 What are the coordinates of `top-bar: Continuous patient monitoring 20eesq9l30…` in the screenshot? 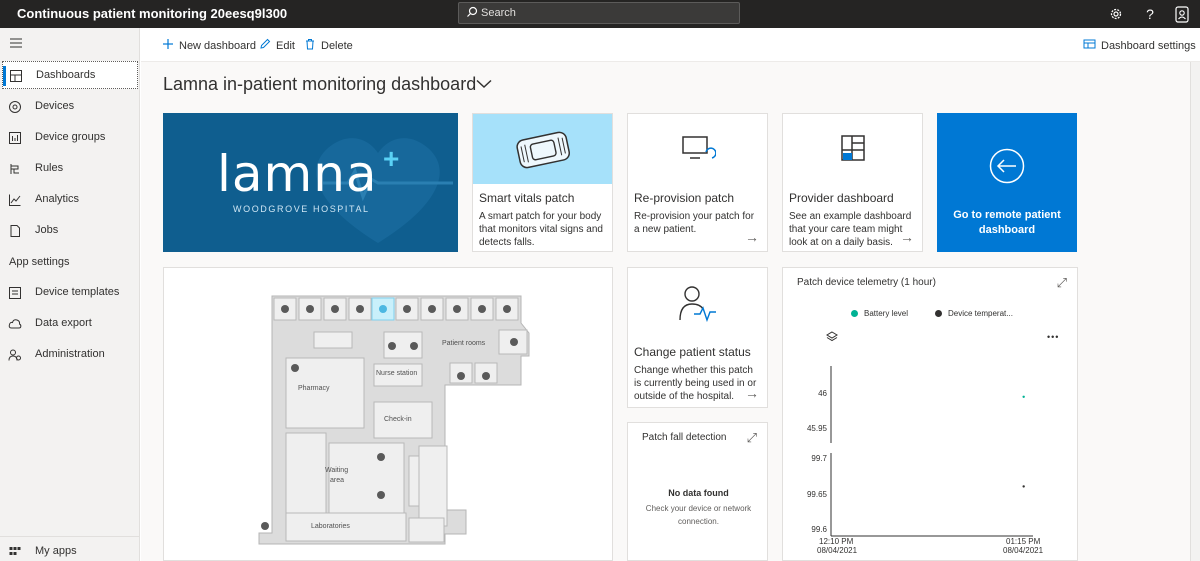 It's located at (600, 14).